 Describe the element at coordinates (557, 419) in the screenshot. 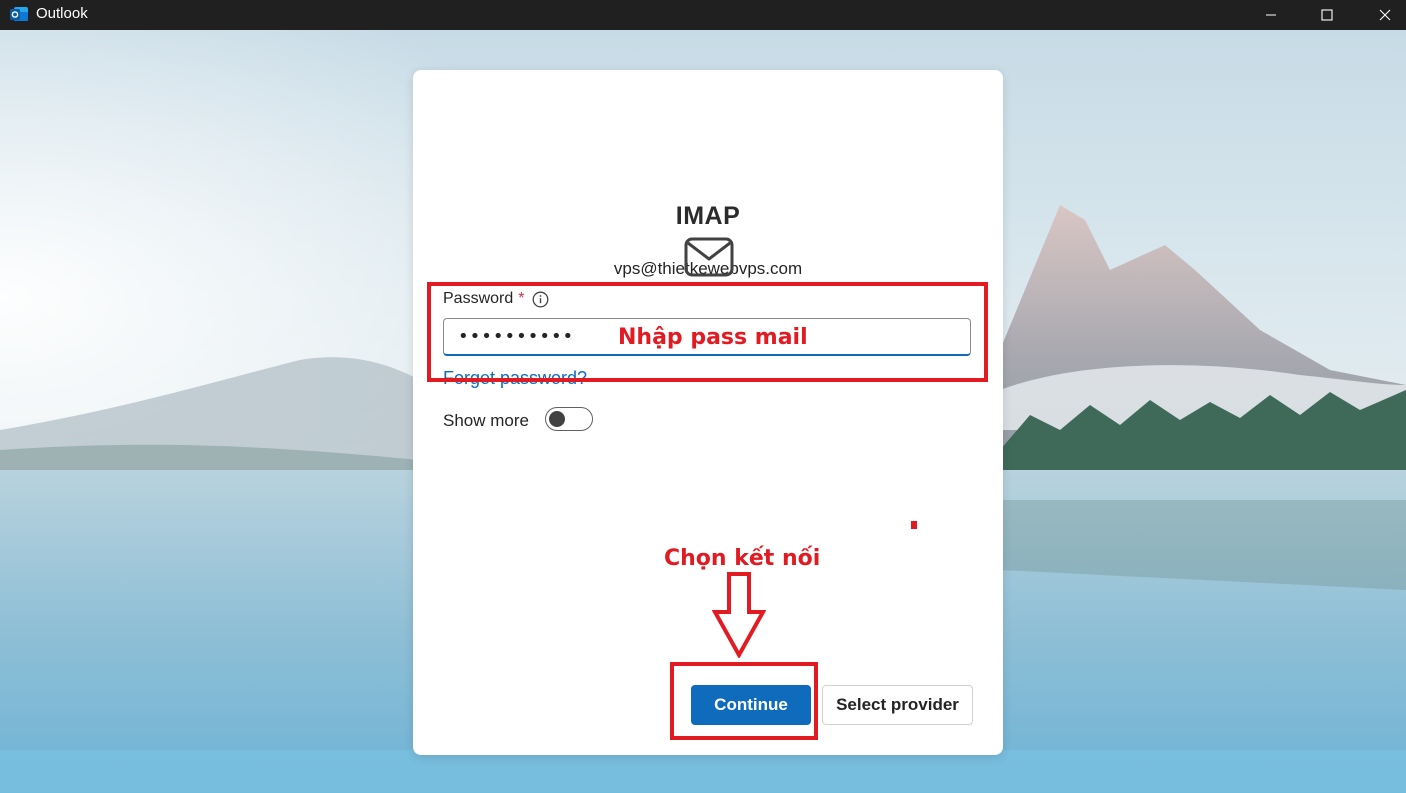

I see `toggle-knob` at that location.